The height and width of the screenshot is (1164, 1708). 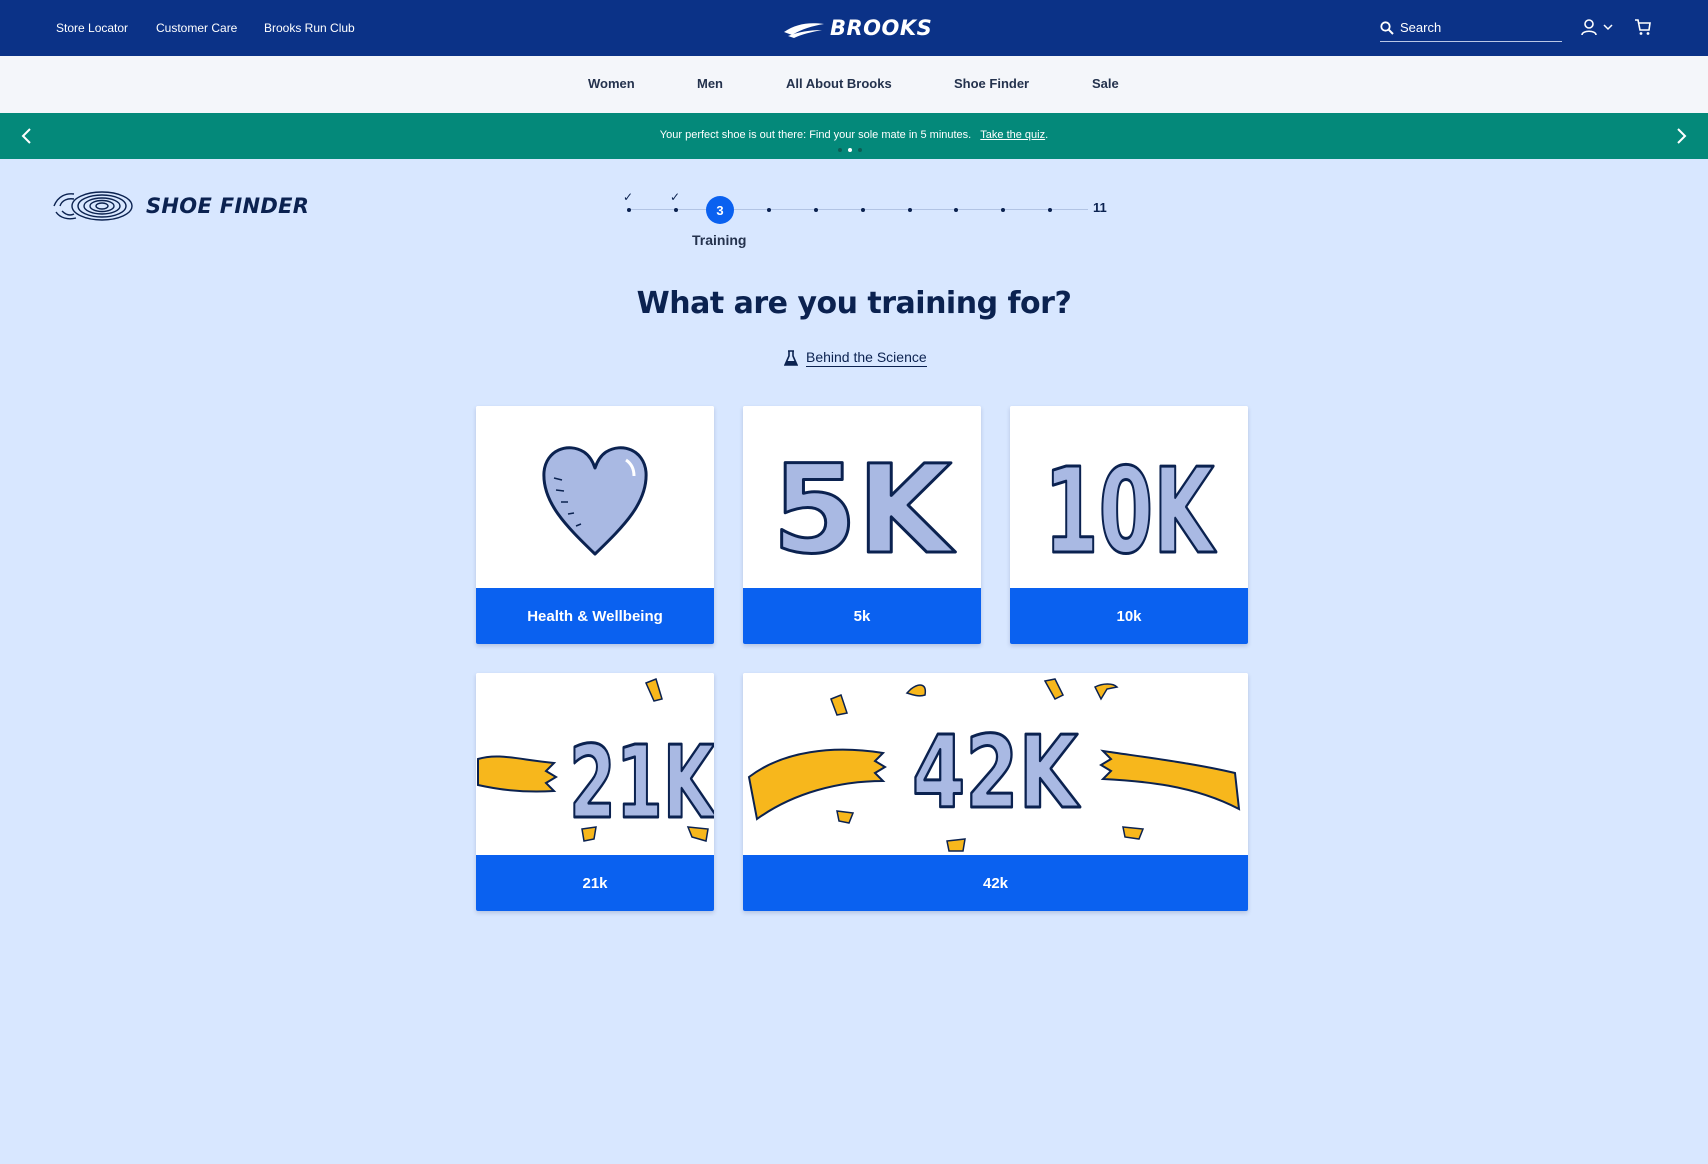 I want to click on 5k-illustration: 5K, so click(x=862, y=497).